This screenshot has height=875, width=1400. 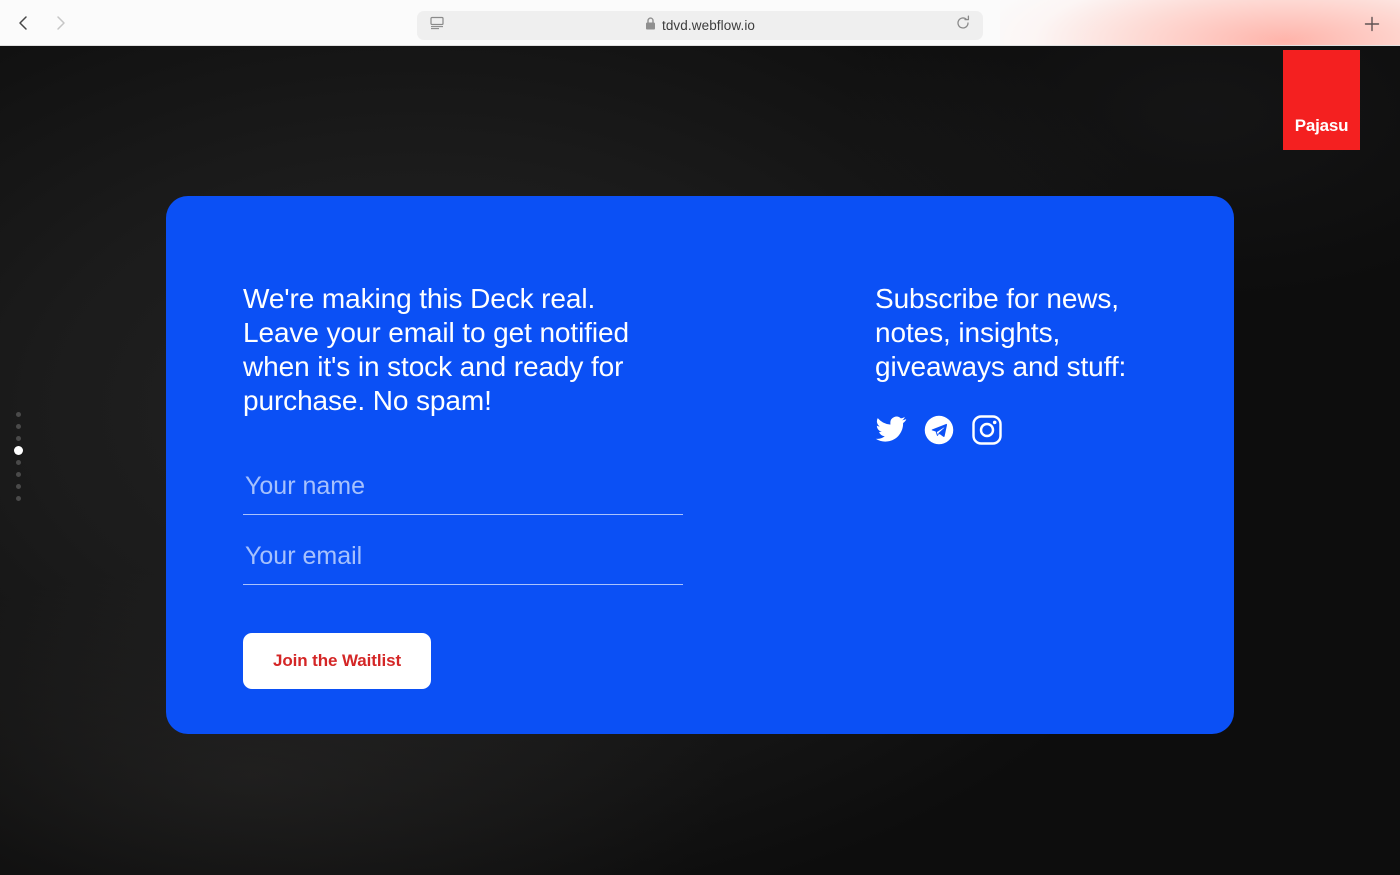 I want to click on lock-icon, so click(x=650, y=25).